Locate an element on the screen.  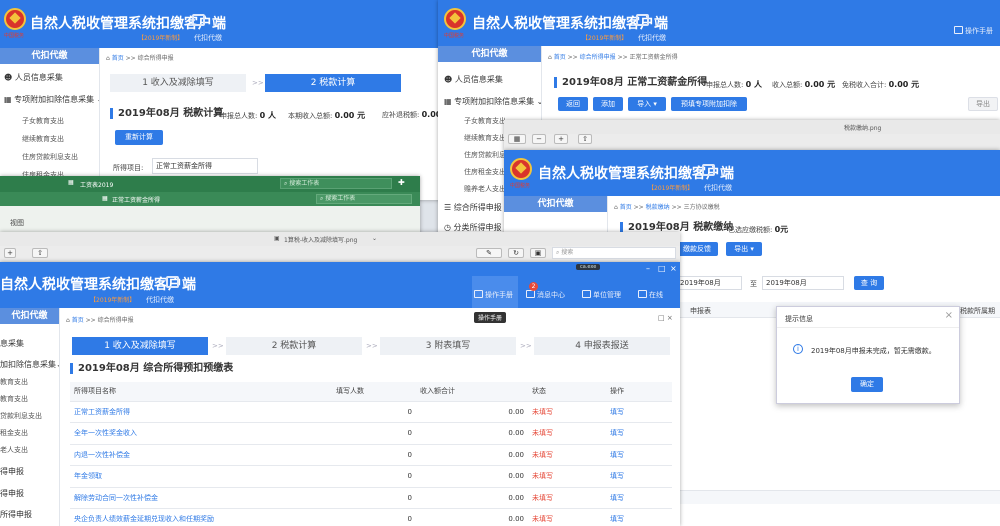
markup-icon: ✎ is located at coordinates (489, 253).